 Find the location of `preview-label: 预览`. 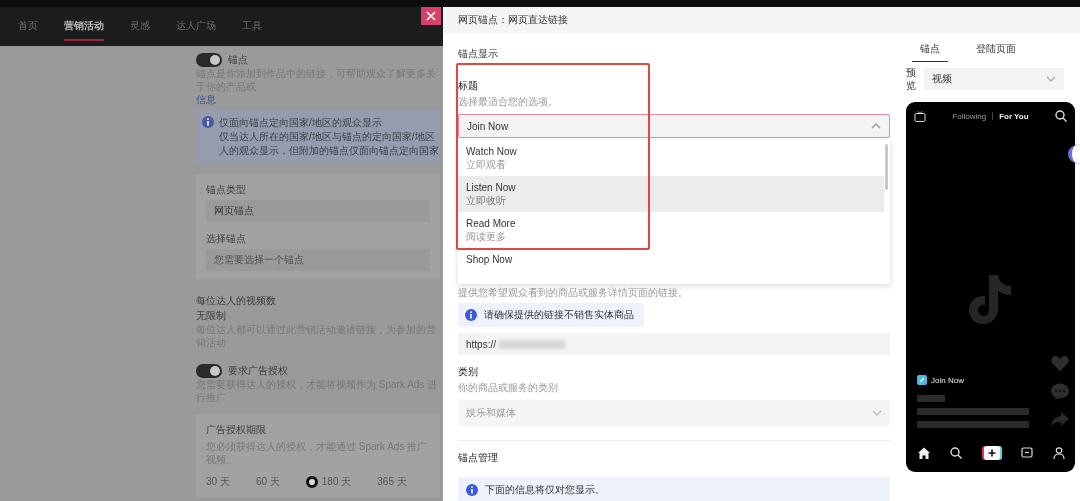

preview-label: 预览 is located at coordinates (911, 79).